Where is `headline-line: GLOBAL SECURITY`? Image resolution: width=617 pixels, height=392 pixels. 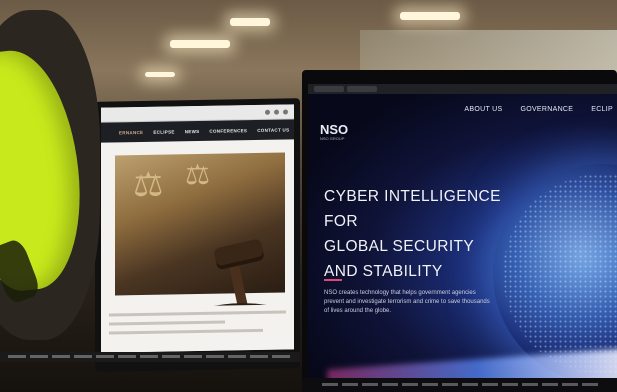
headline-line: GLOBAL SECURITY is located at coordinates (399, 246).